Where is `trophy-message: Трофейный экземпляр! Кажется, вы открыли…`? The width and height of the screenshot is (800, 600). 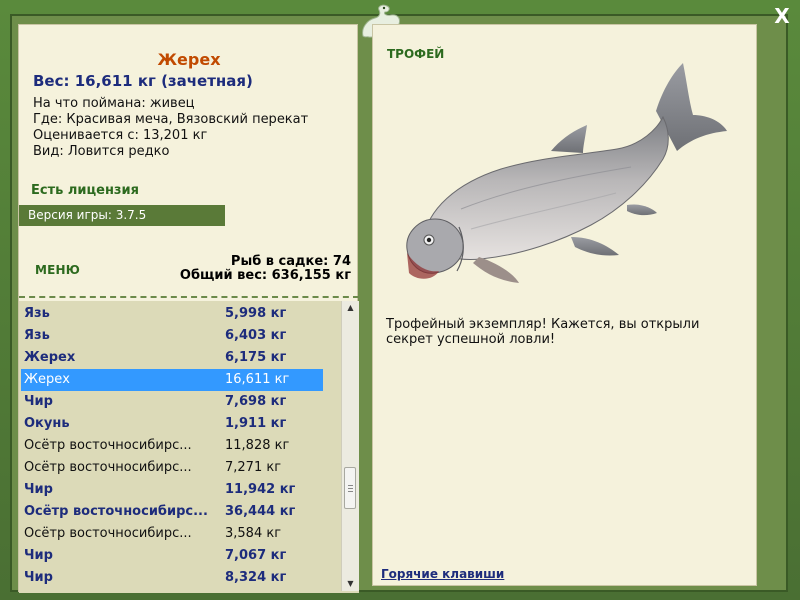 trophy-message: Трофейный экземпляр! Кажется, вы открыли… is located at coordinates (543, 332).